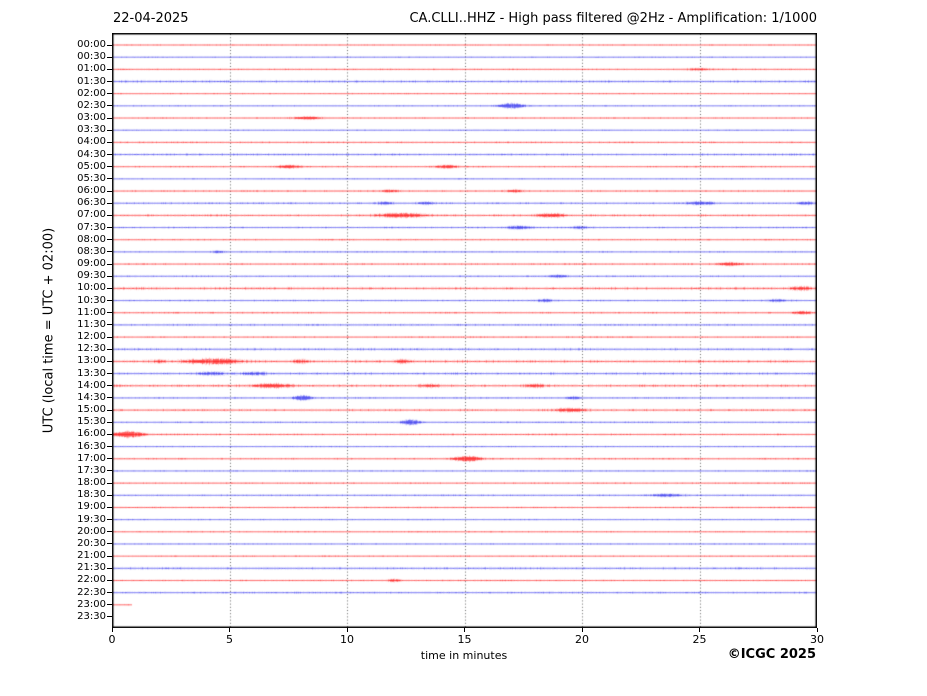 This screenshot has width=927, height=696. Describe the element at coordinates (91, 519) in the screenshot. I see `y-tick-label: 19:30` at that location.